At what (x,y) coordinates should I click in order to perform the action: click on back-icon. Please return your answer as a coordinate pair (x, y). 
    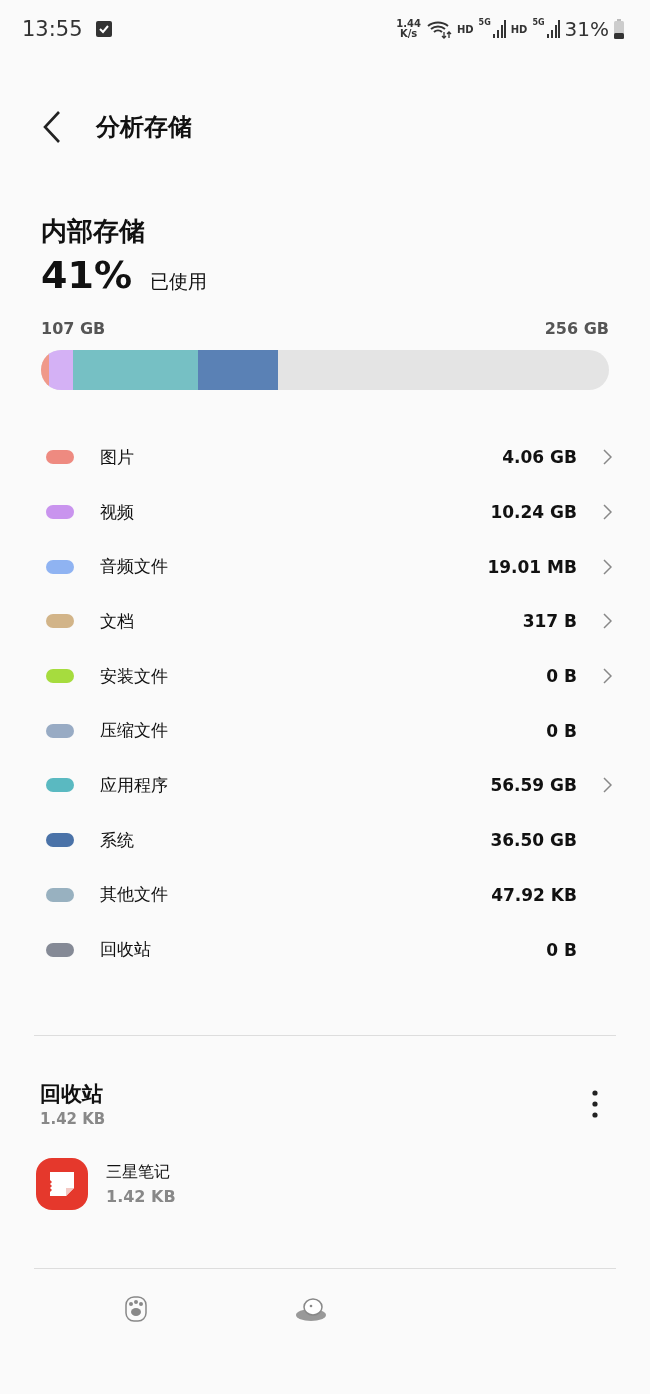
    Looking at the image, I should click on (52, 127).